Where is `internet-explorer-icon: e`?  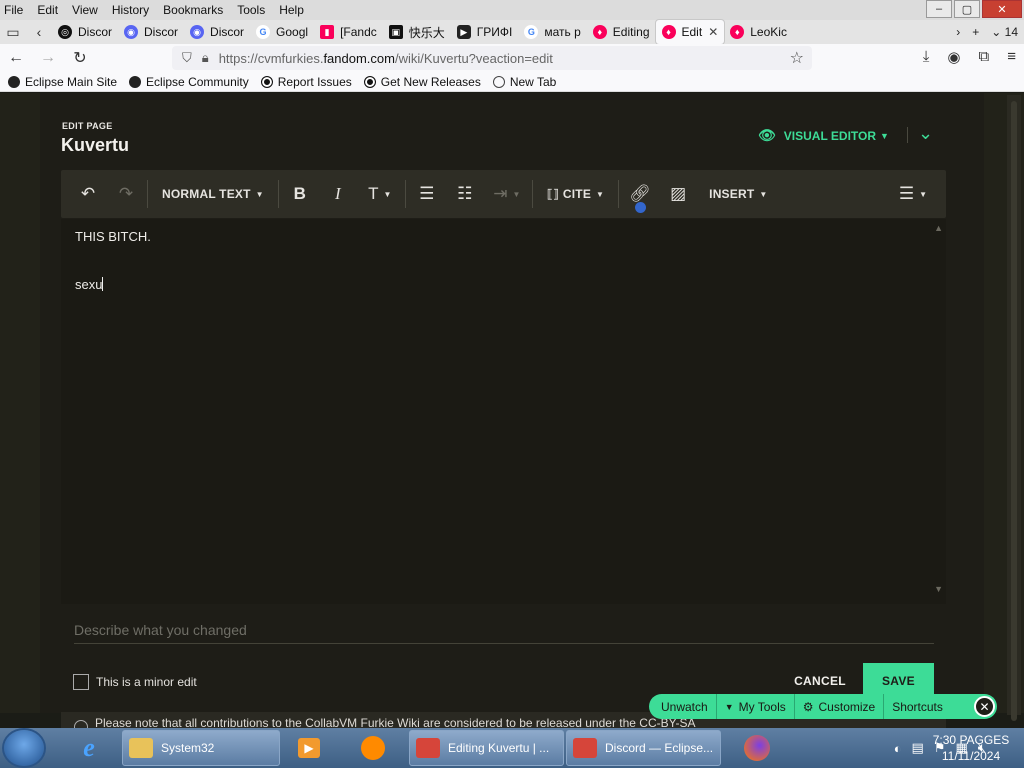
internet-explorer-icon: e is located at coordinates (89, 748).